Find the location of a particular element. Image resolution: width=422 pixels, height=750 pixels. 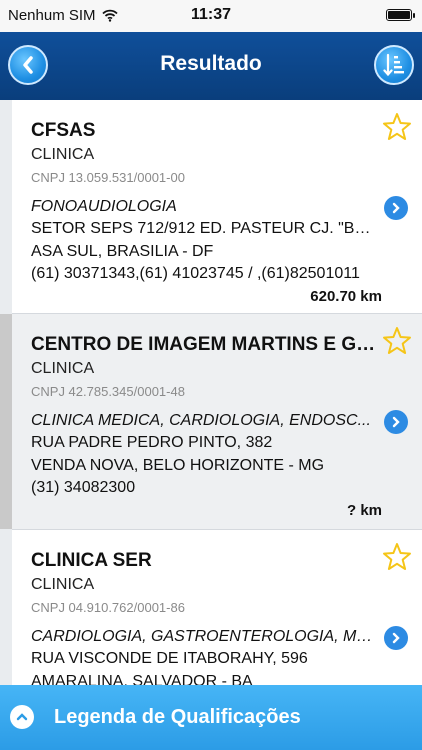

result-phones: (31) 34082300 is located at coordinates (83, 487).